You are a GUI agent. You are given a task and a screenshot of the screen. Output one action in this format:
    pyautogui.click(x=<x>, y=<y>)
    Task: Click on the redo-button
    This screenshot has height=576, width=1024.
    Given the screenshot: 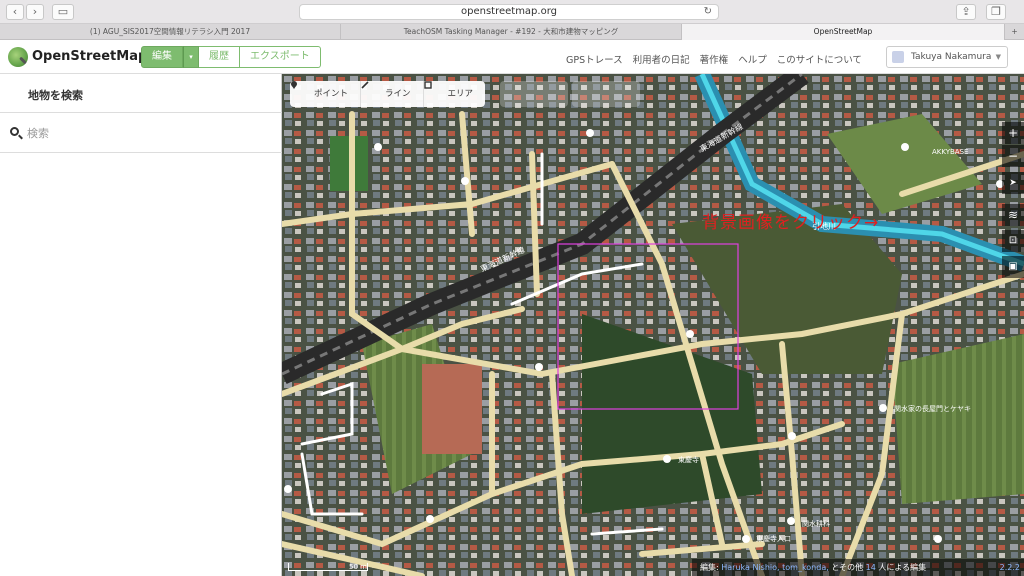 What is the action you would take?
    pyautogui.click(x=606, y=94)
    